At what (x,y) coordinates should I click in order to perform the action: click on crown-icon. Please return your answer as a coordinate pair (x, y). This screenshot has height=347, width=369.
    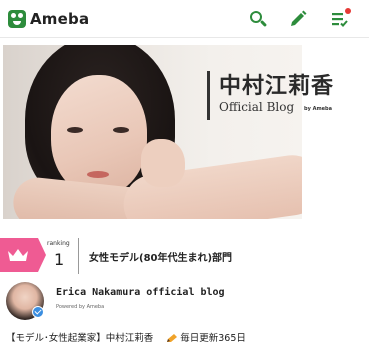
    Looking at the image, I should click on (18, 255).